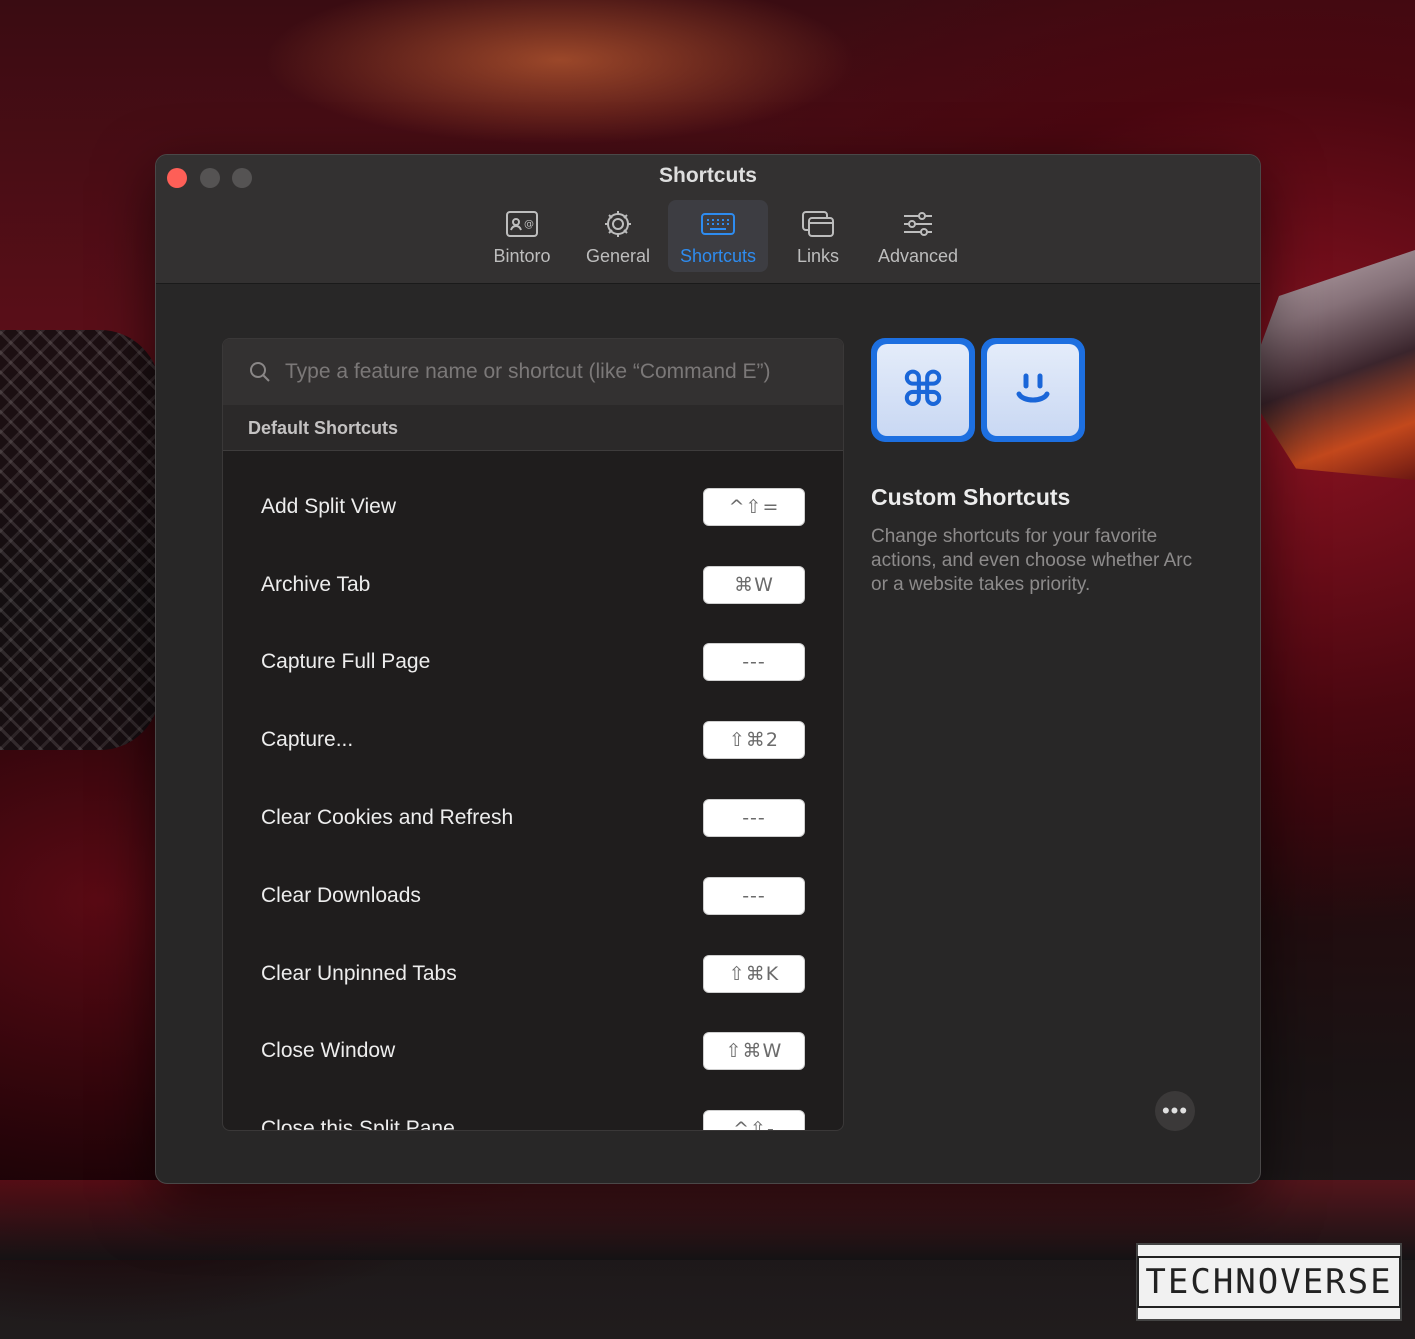 This screenshot has height=1339, width=1415. Describe the element at coordinates (533, 428) in the screenshot. I see `section-header: Default Shortcuts` at that location.